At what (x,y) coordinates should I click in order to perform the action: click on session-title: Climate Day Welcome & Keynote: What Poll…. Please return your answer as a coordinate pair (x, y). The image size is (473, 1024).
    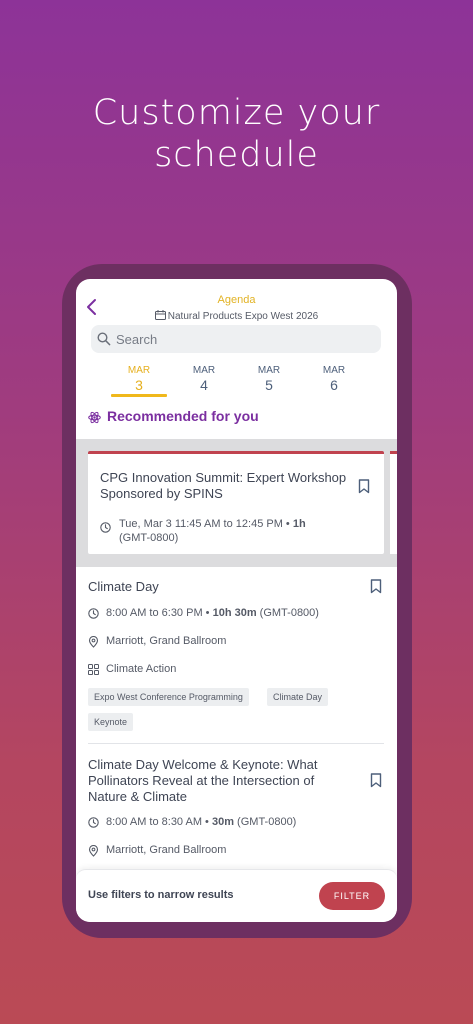
    Looking at the image, I should click on (203, 780).